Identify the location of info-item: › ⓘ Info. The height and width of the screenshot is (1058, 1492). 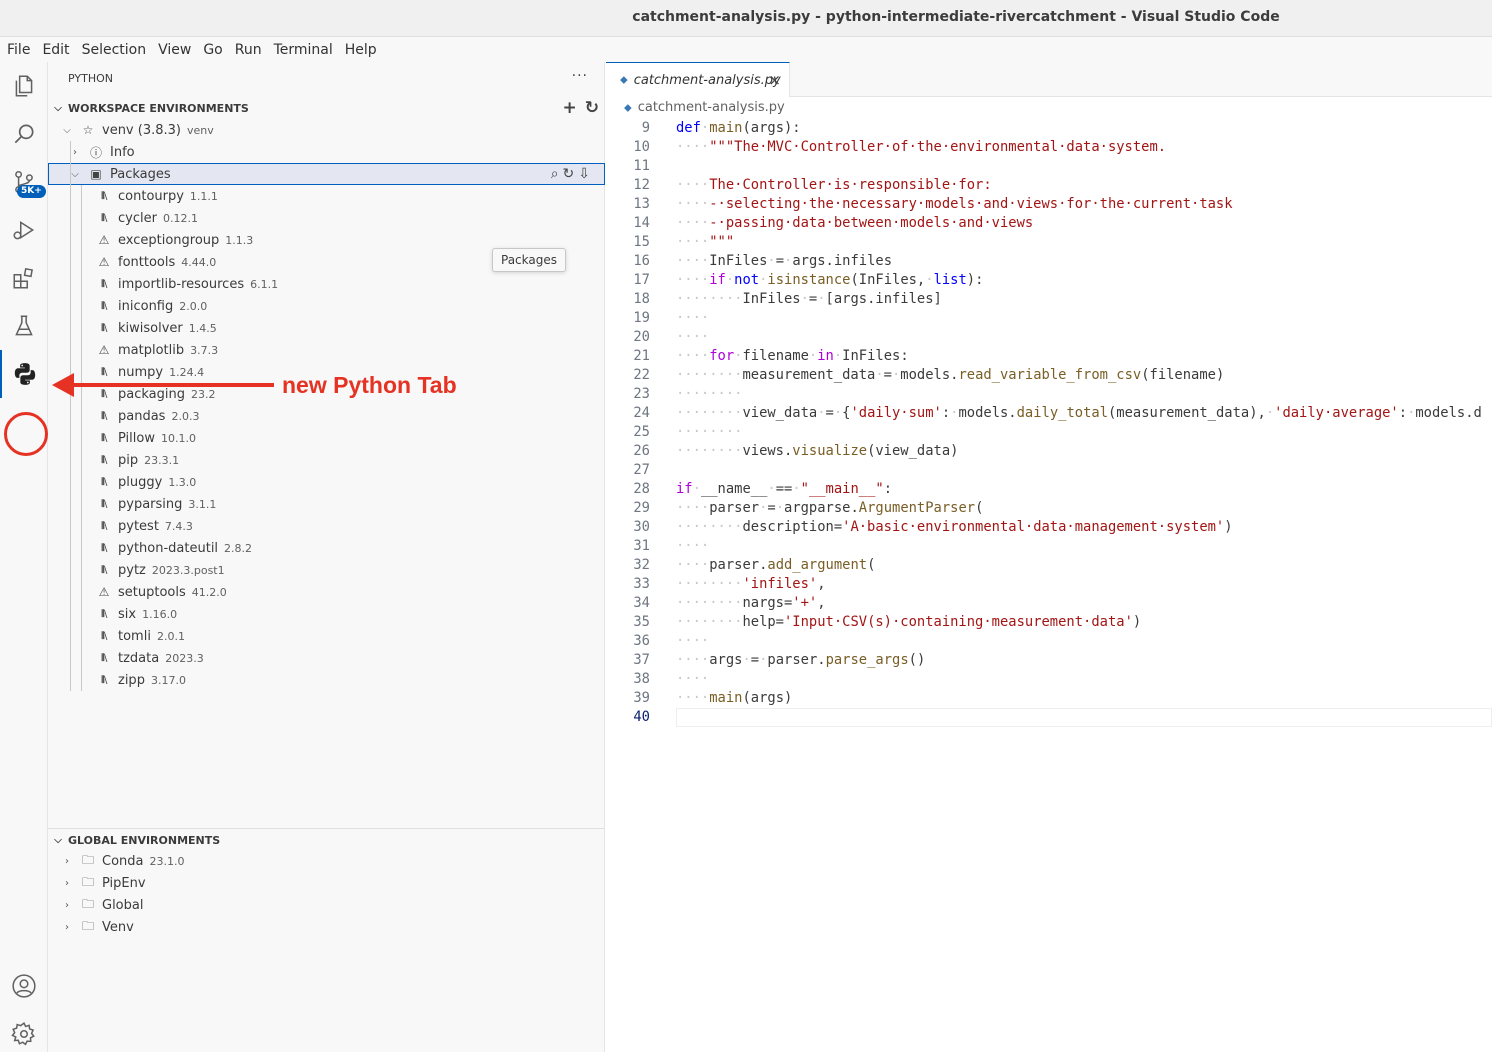
(326, 152).